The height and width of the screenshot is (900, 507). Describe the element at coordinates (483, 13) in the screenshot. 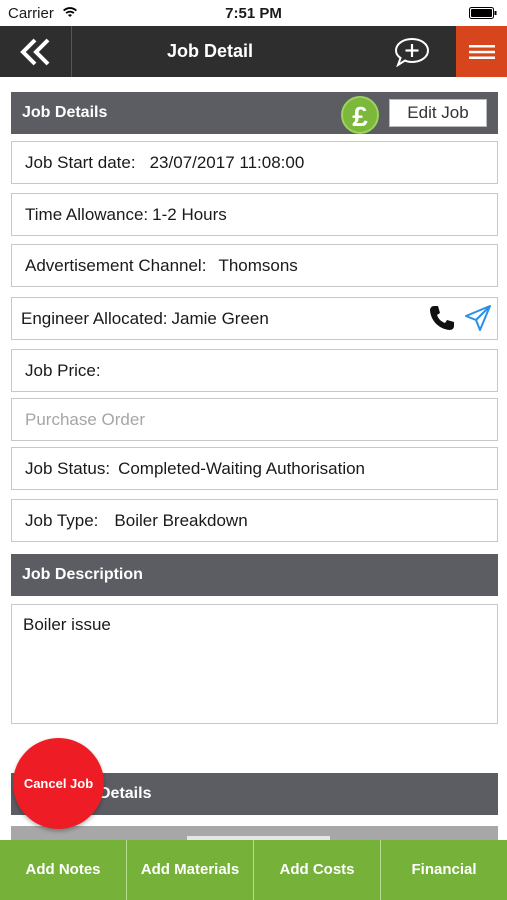

I see `battery-icon` at that location.